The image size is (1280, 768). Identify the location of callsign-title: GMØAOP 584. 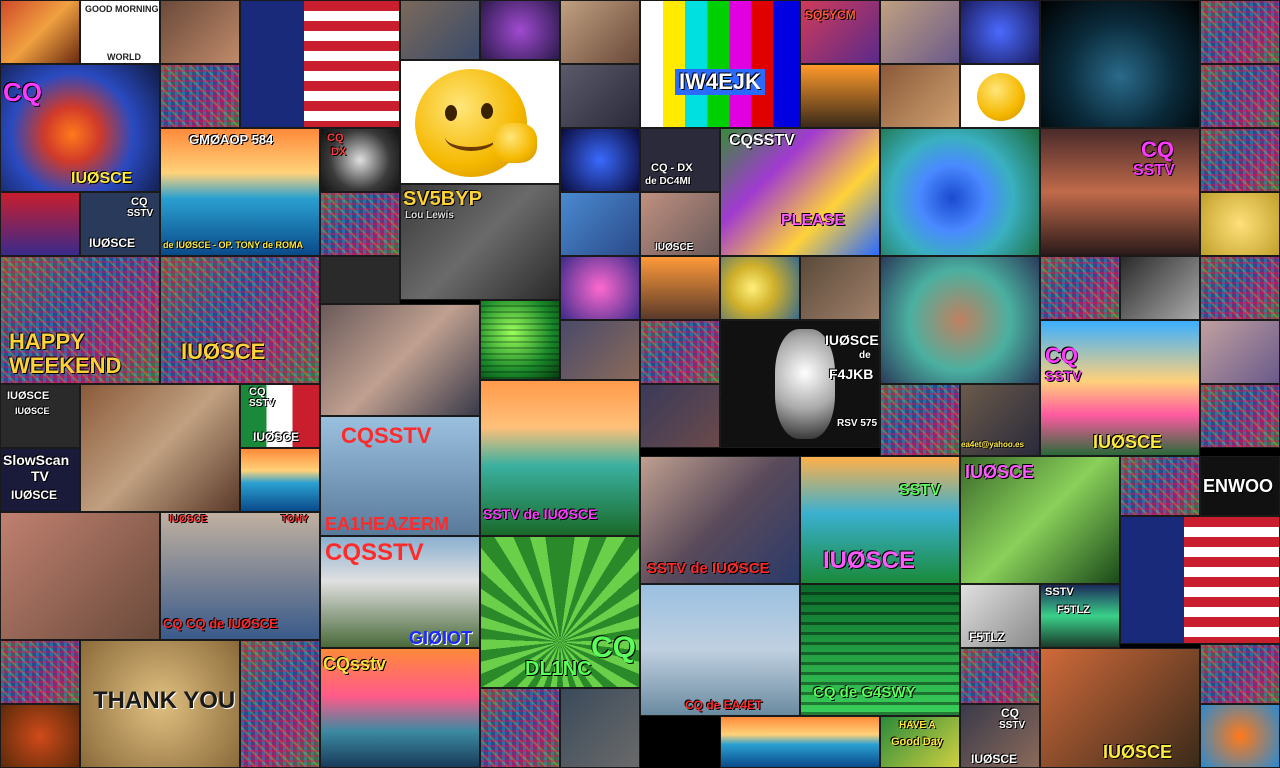
(231, 139).